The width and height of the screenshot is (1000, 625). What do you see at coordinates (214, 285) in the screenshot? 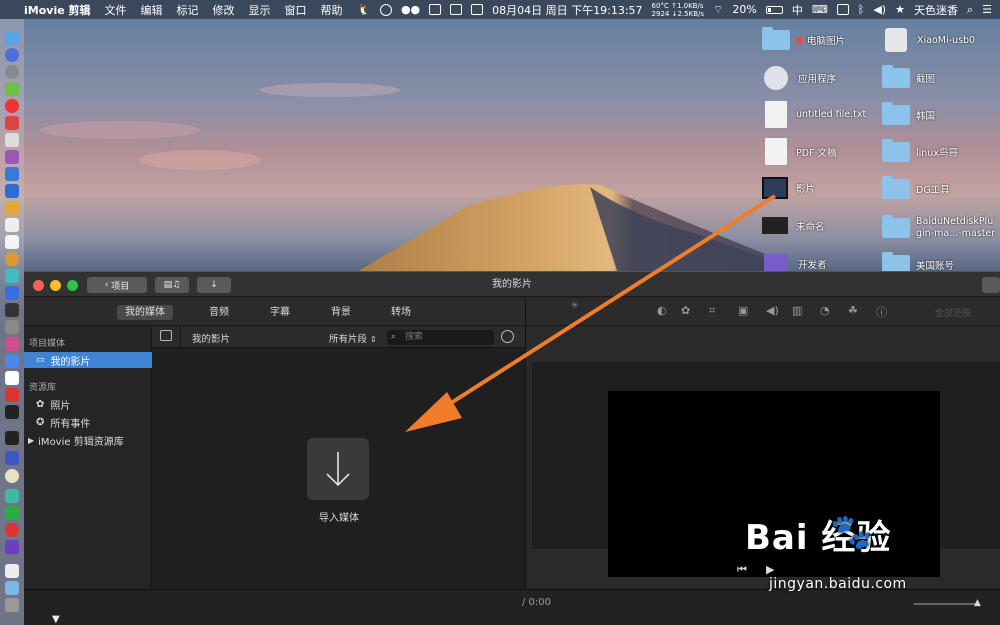
I see `import-button: ↓` at bounding box center [214, 285].